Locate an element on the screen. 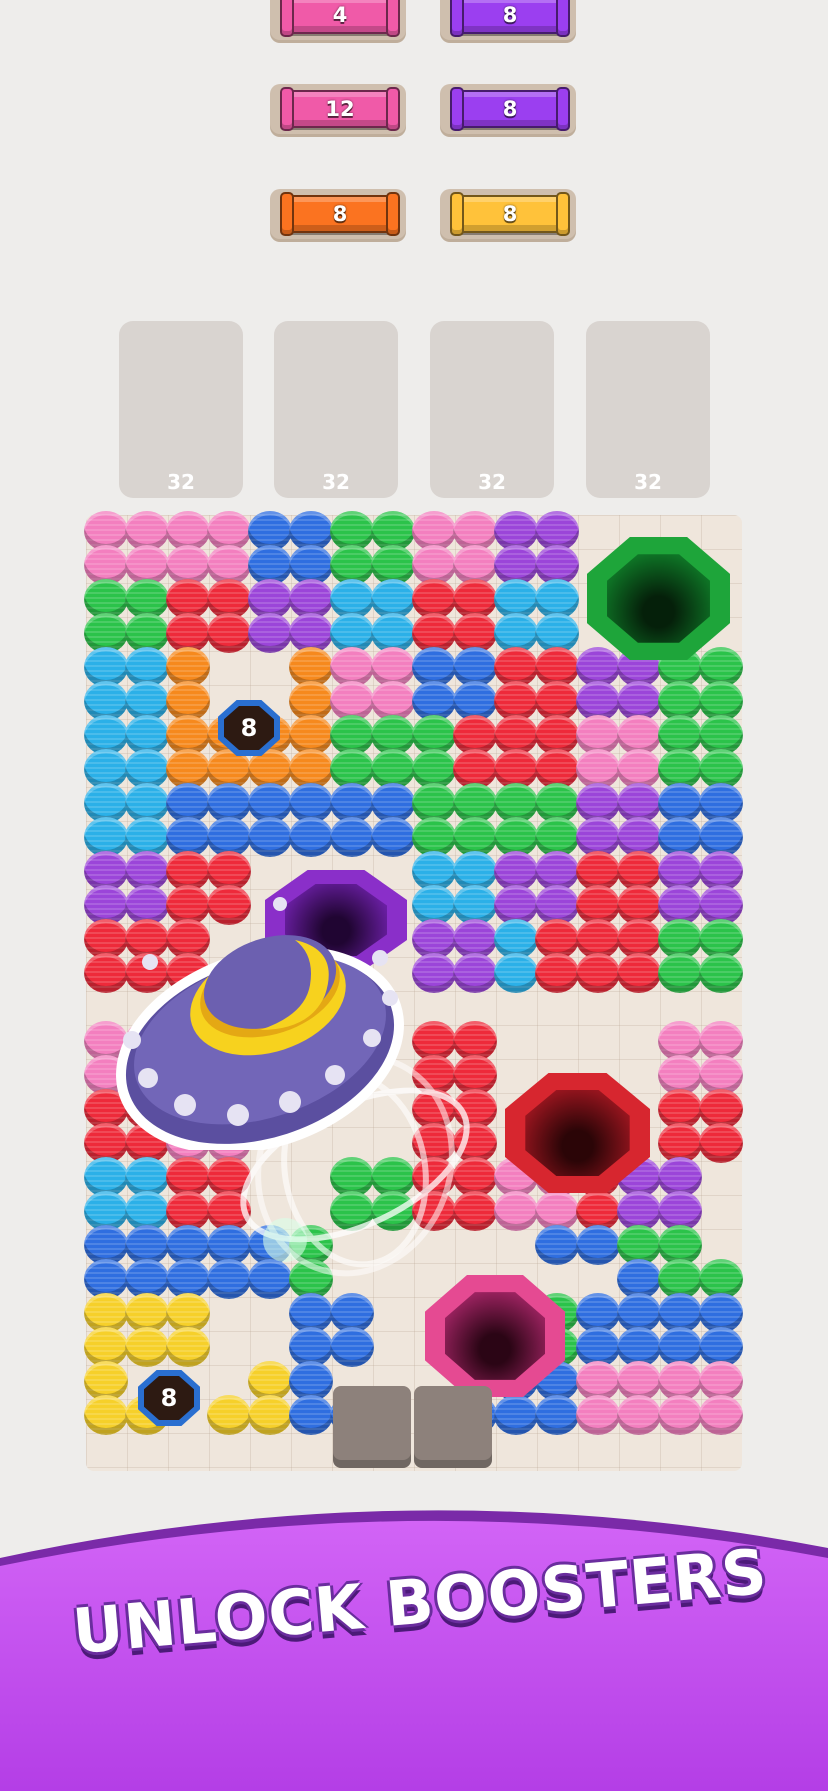  target-slot-2: 8 is located at coordinates (508, 20).